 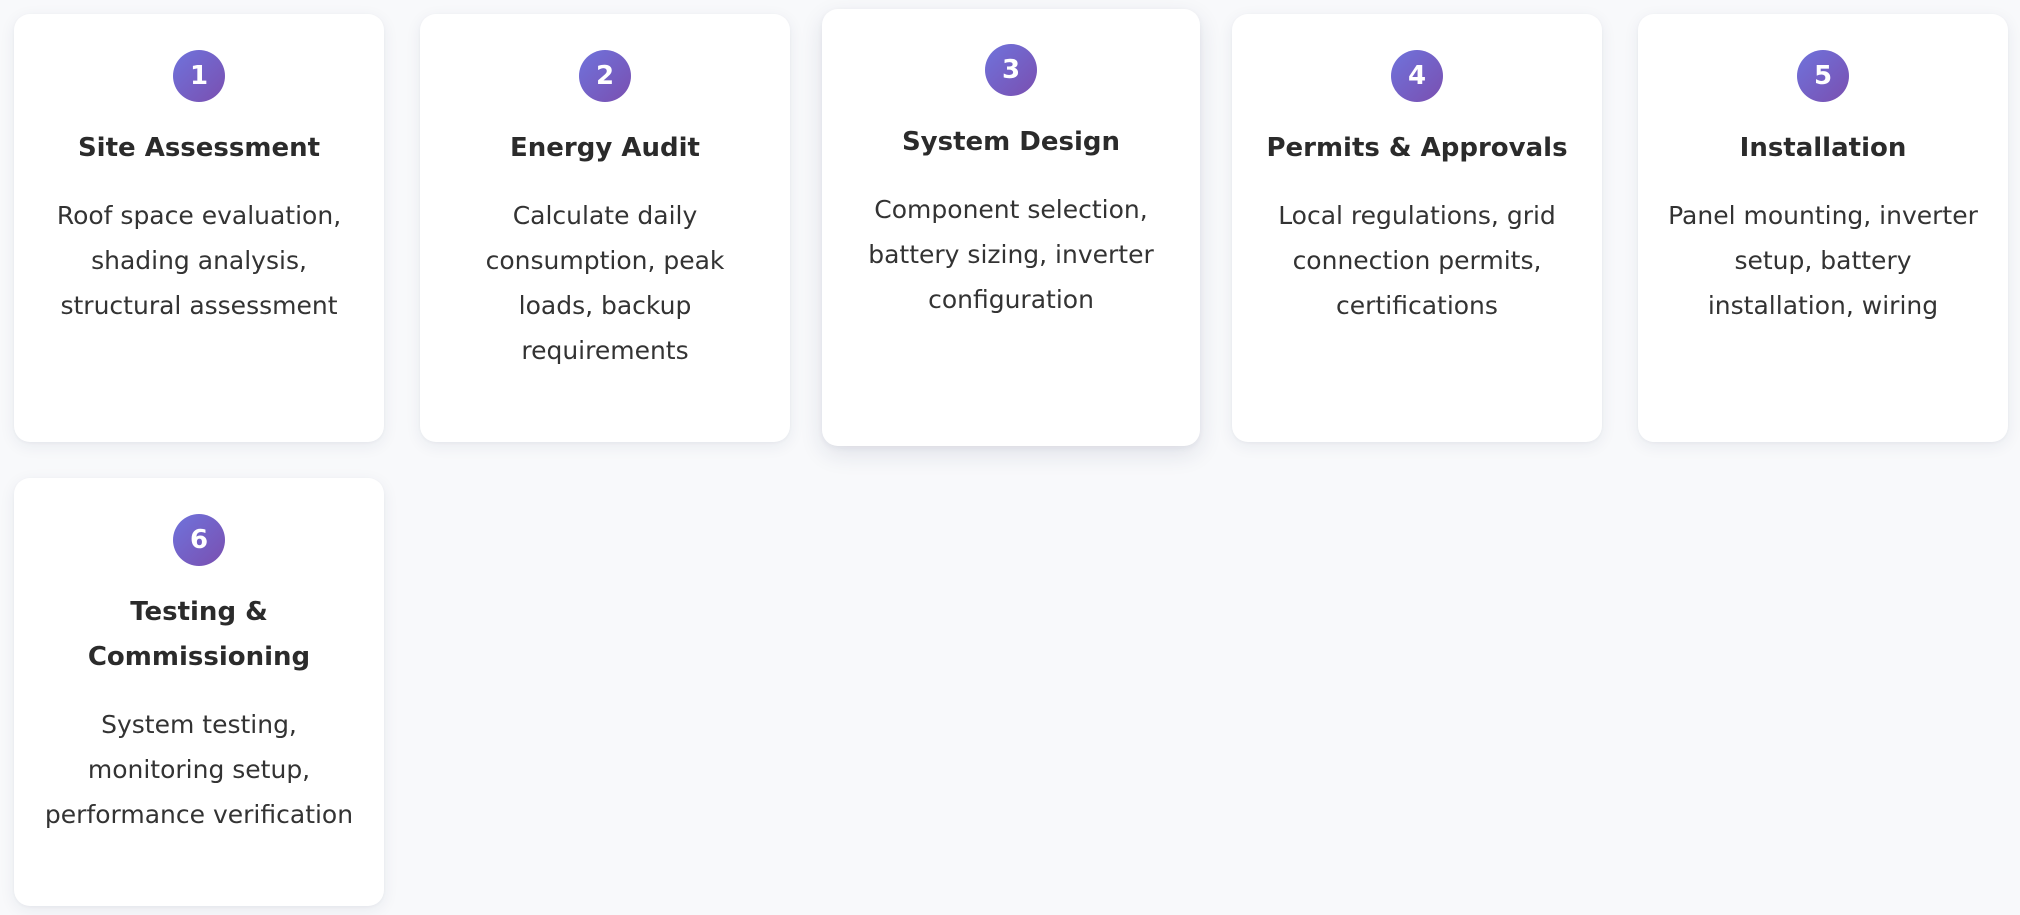 What do you see at coordinates (1417, 148) in the screenshot?
I see `step-title: Permits & Approvals` at bounding box center [1417, 148].